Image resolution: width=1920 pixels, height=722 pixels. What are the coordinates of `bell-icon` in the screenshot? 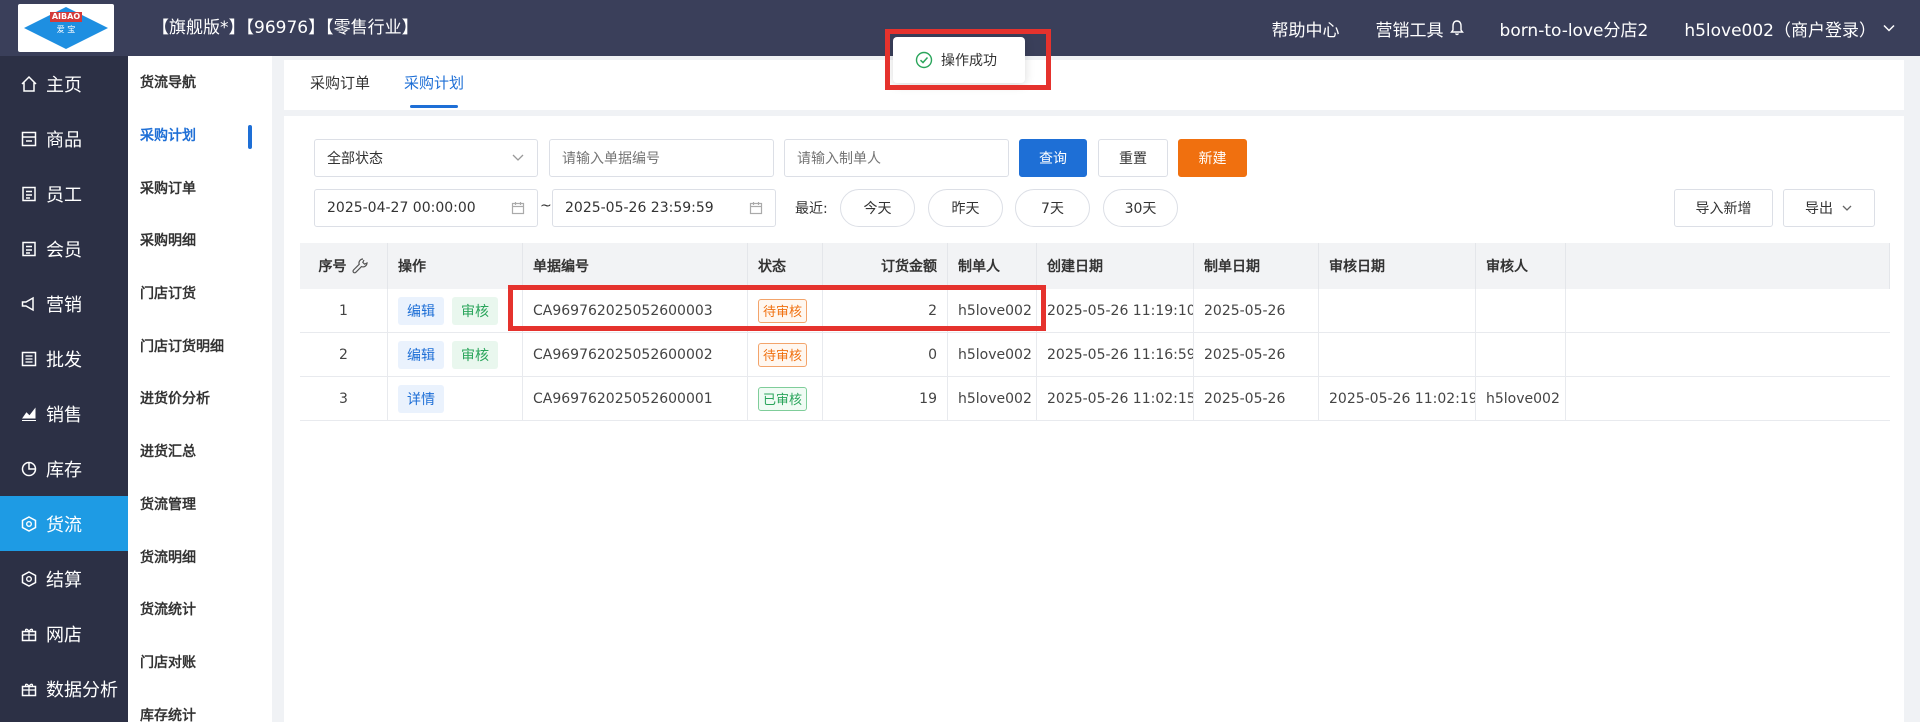 It's located at (1456, 28).